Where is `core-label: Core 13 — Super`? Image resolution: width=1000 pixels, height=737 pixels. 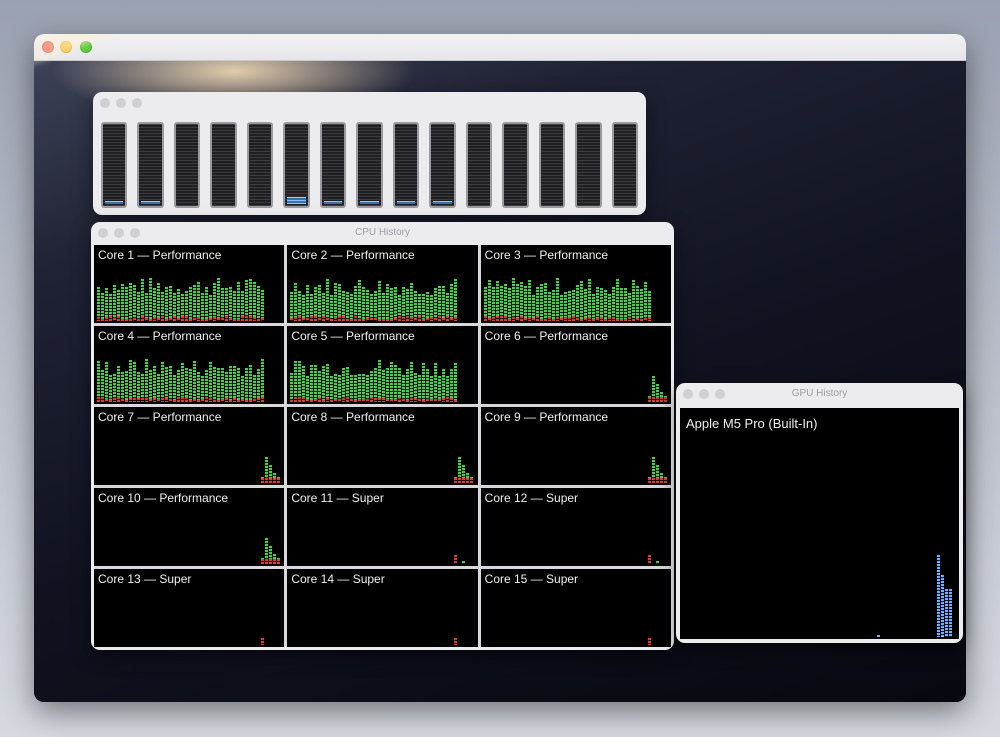 core-label: Core 13 — Super is located at coordinates (145, 579).